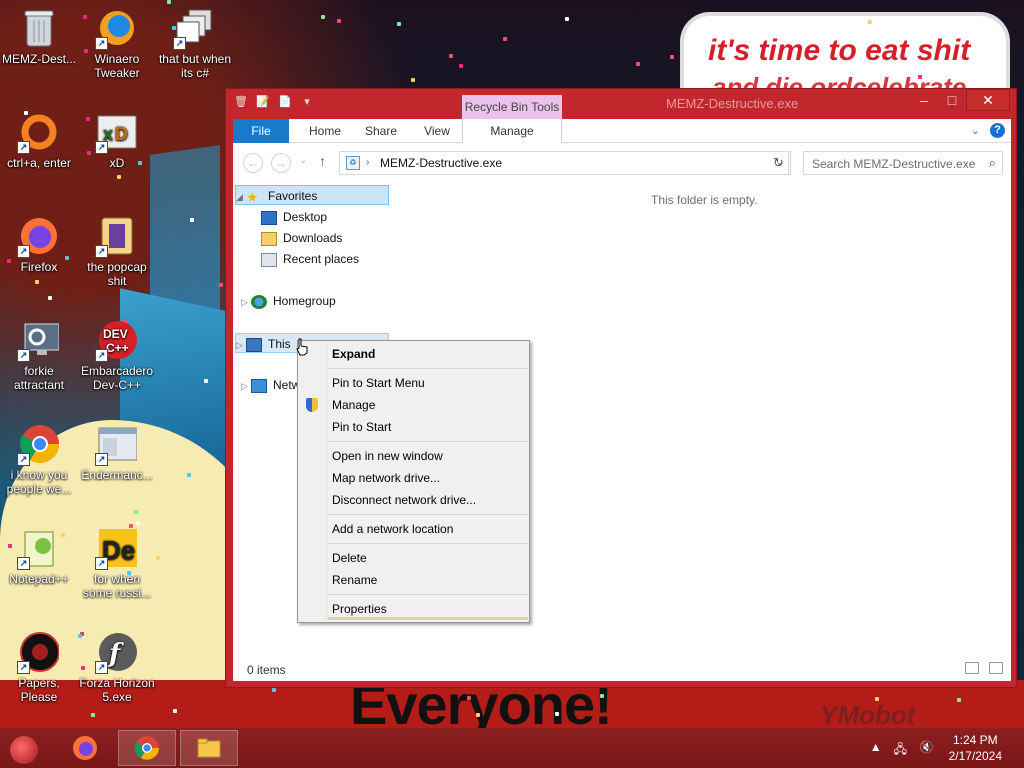 The image size is (1024, 768). What do you see at coordinates (310, 259) in the screenshot?
I see `tree-item-recent-places: Recent places` at bounding box center [310, 259].